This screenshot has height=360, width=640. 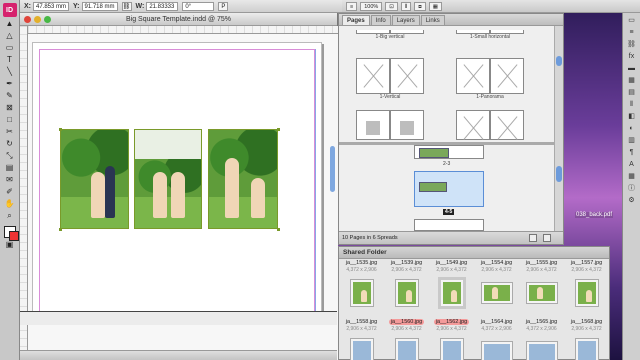 I want to click on vertical-ruler, so click(x=24, y=193).